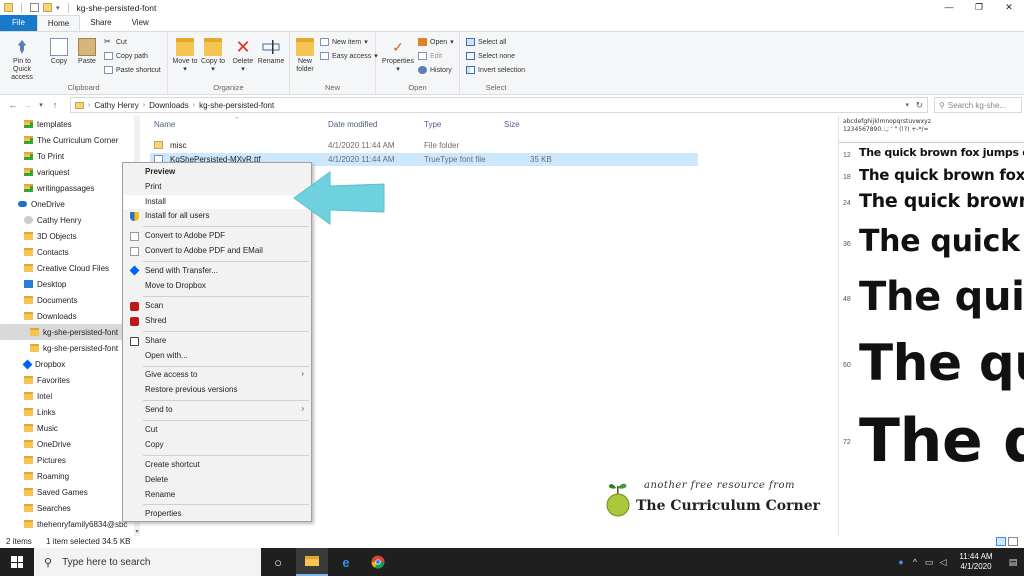 This screenshot has height=576, width=1024. Describe the element at coordinates (943, 562) in the screenshot. I see `volume-icon: ◁` at that location.